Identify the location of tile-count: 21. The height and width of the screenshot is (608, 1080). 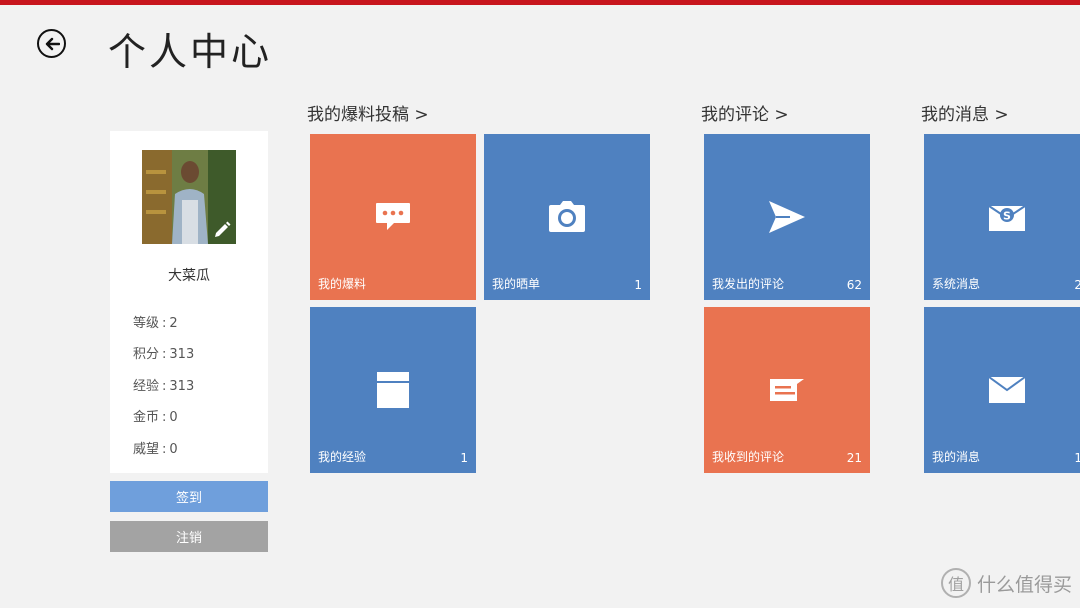
(854, 458).